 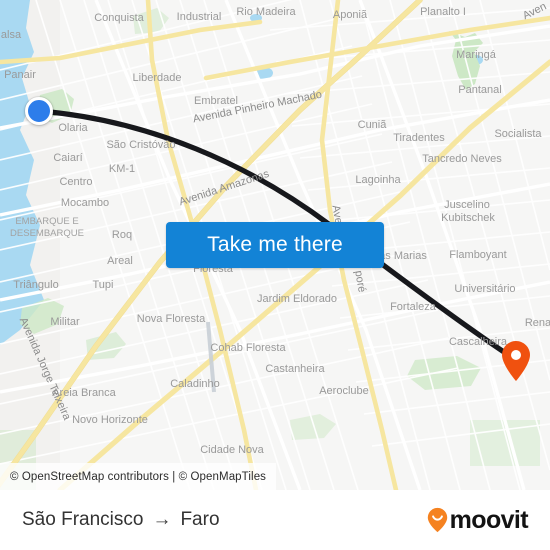 What do you see at coordinates (199, 17) in the screenshot?
I see `svg-text: Industrial` at bounding box center [199, 17].